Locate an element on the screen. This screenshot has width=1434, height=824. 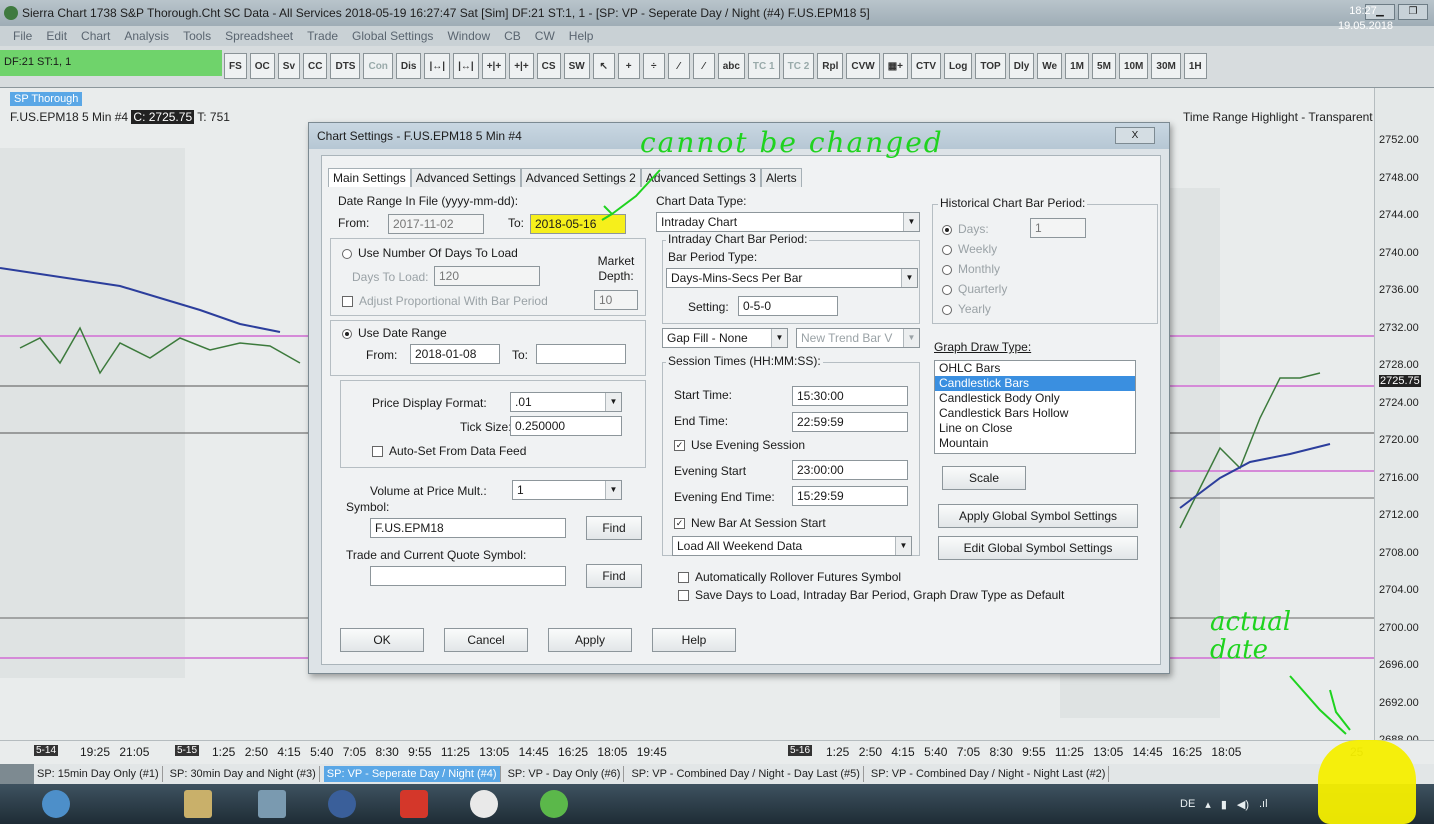
toolbar-button: Dly is located at coordinates (1021, 66).